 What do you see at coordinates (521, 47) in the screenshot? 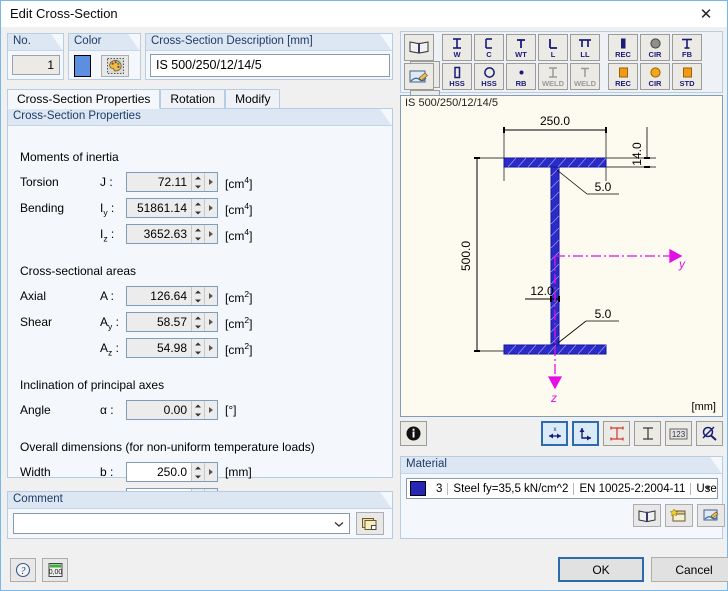
I see `shape-wt-button: WT` at bounding box center [521, 47].